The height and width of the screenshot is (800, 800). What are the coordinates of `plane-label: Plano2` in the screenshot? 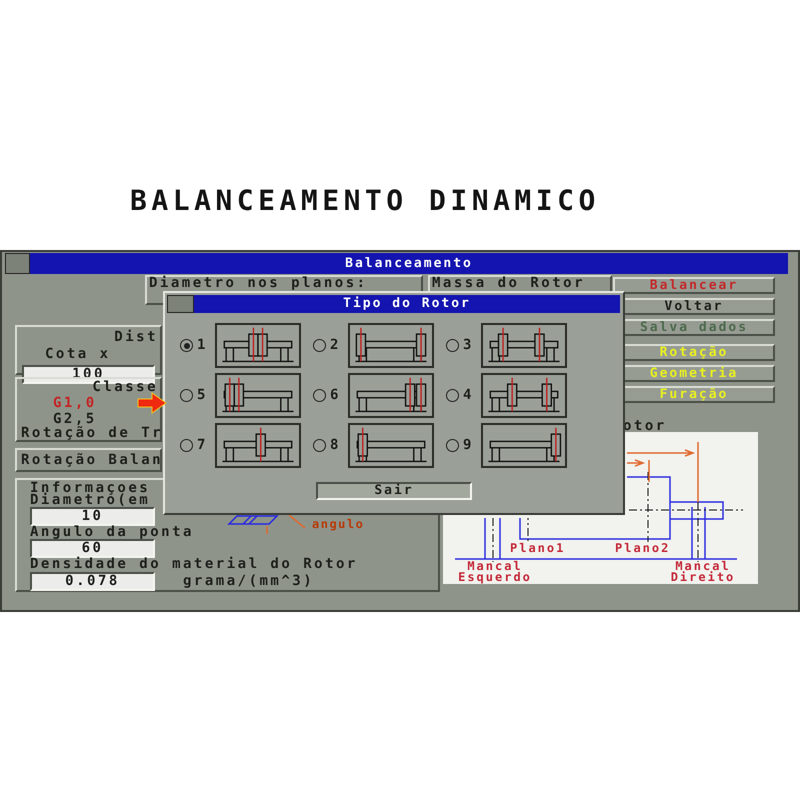 It's located at (642, 548).